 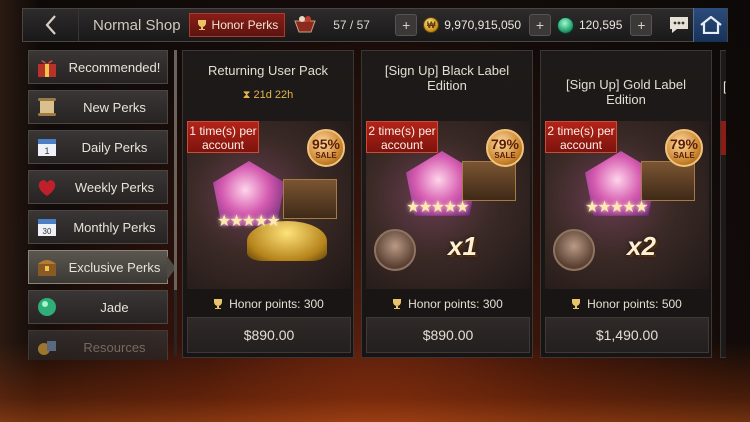 I want to click on add-gold-button: +, so click(x=540, y=25).